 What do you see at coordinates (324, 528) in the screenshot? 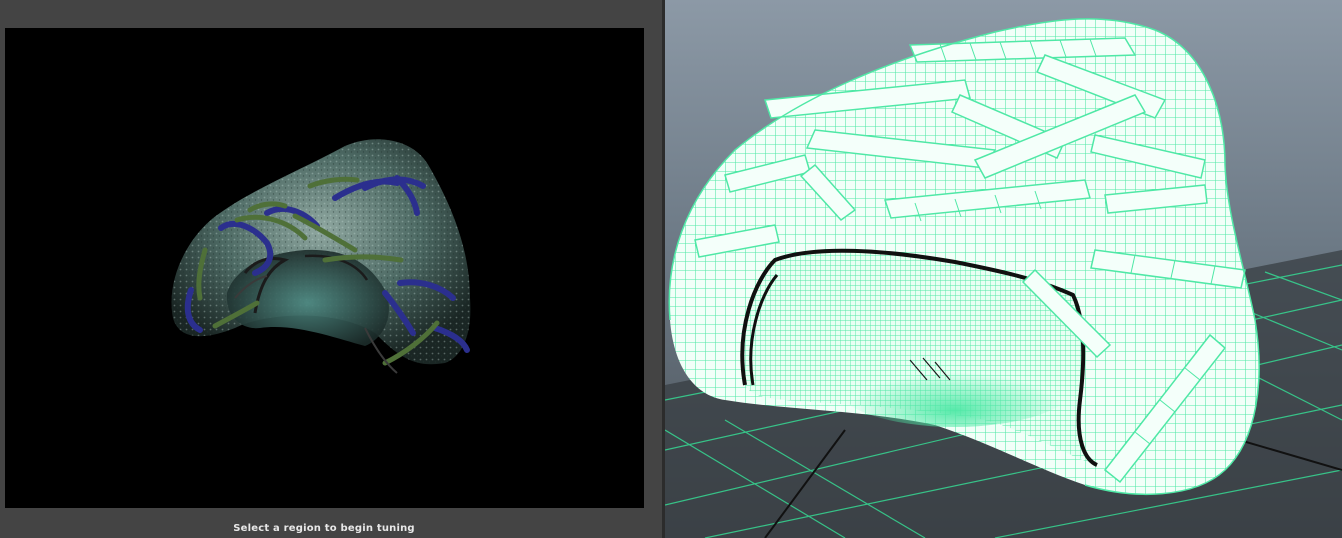
I see `status-message: Select a region to begin tuning` at bounding box center [324, 528].